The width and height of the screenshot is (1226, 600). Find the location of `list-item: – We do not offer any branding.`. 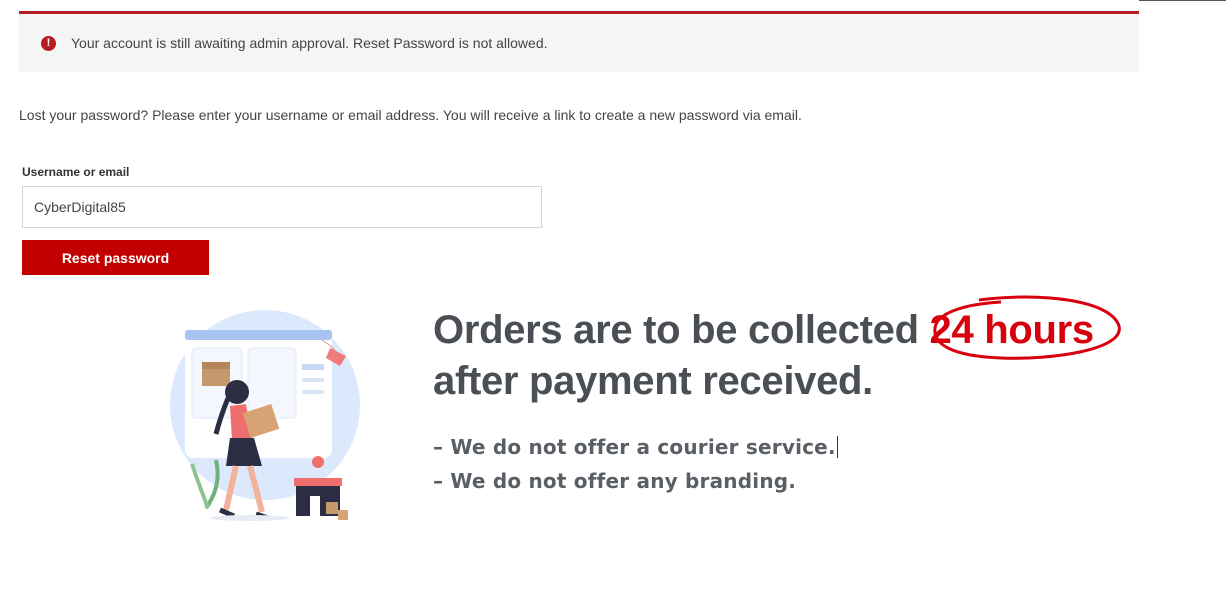

list-item: – We do not offer any branding. is located at coordinates (635, 481).